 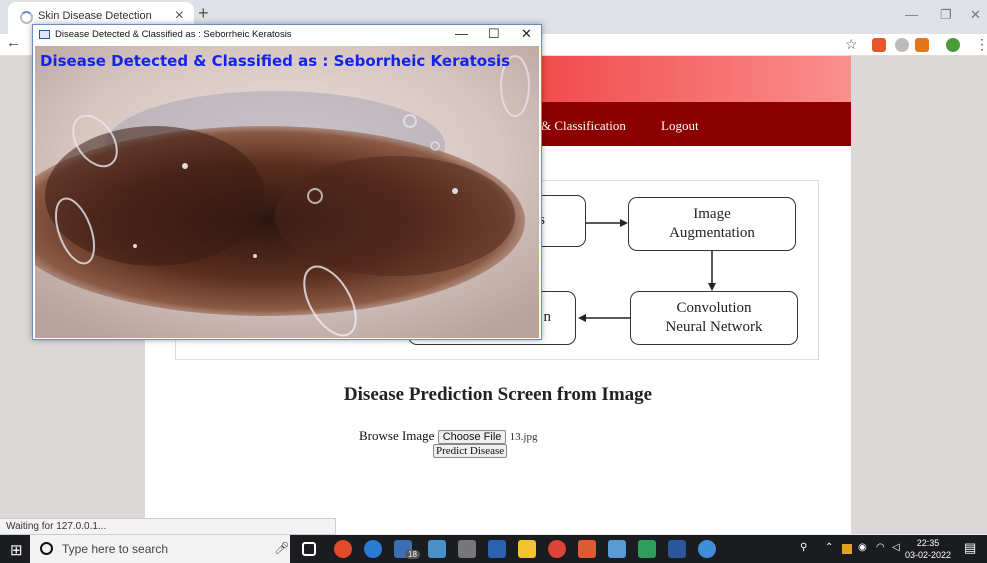 I want to click on file-explorer-icon, so click(x=527, y=549).